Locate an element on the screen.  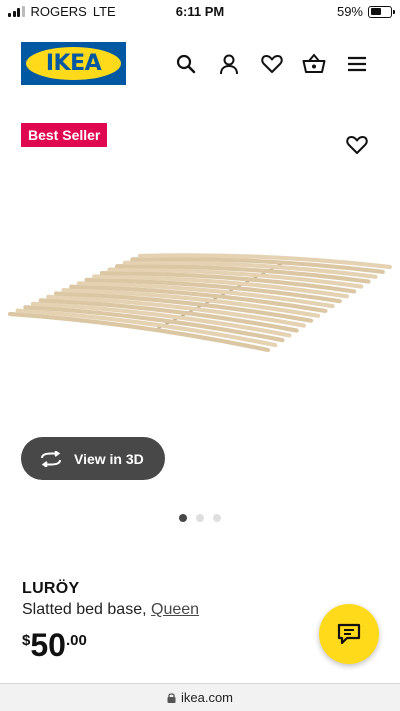
status-right: 59% is located at coordinates (365, 11).